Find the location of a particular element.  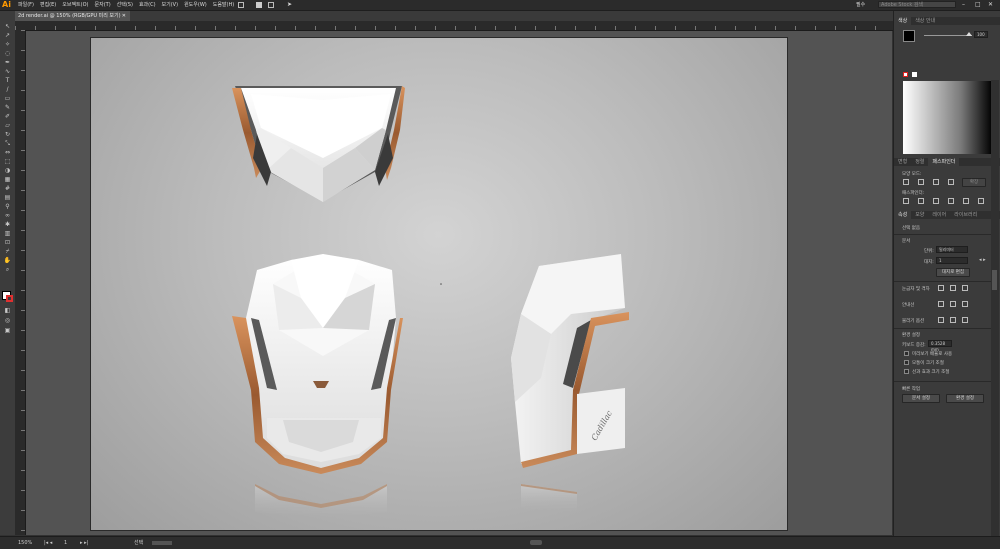

units-select: 밀리미터 is located at coordinates (952, 249).